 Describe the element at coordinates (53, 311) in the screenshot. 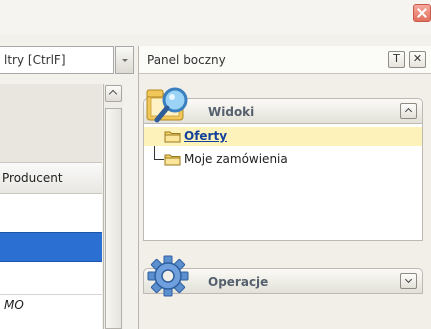

I see `table-row: MO` at that location.